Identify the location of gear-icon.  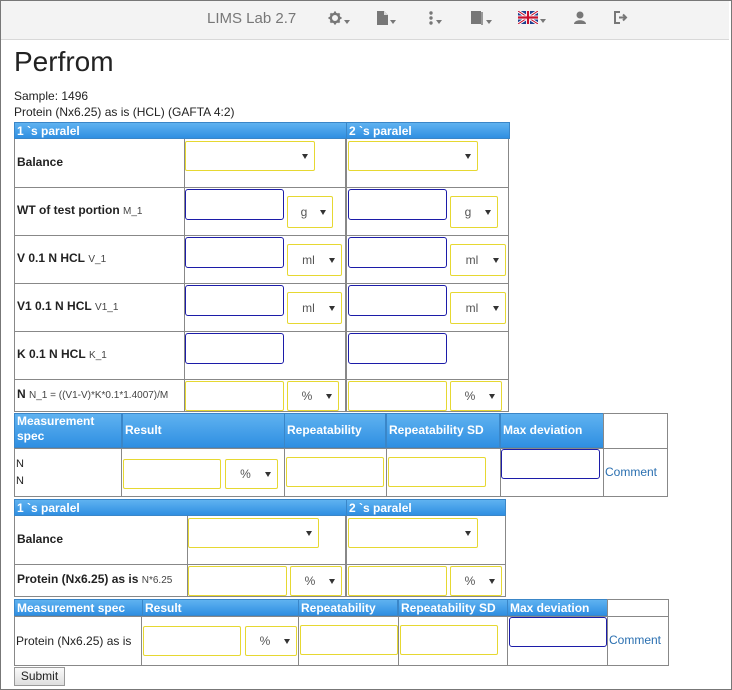
(335, 18).